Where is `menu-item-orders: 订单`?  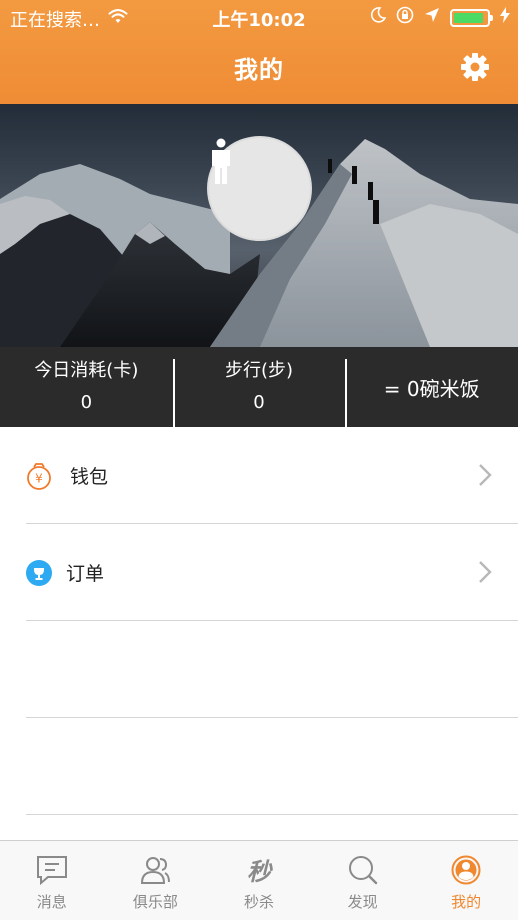
menu-item-orders: 订单 is located at coordinates (259, 572).